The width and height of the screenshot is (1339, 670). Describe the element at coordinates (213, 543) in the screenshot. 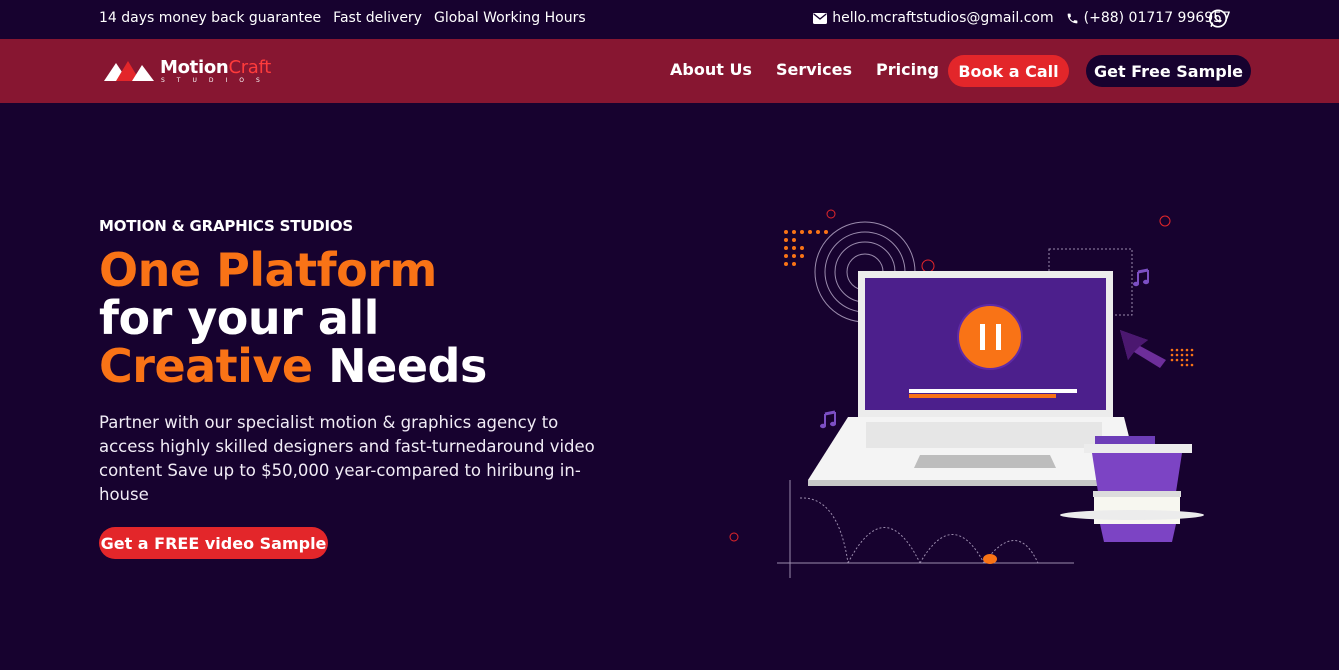

I see `free-video-sample-button: Get a FREE video Sample` at that location.